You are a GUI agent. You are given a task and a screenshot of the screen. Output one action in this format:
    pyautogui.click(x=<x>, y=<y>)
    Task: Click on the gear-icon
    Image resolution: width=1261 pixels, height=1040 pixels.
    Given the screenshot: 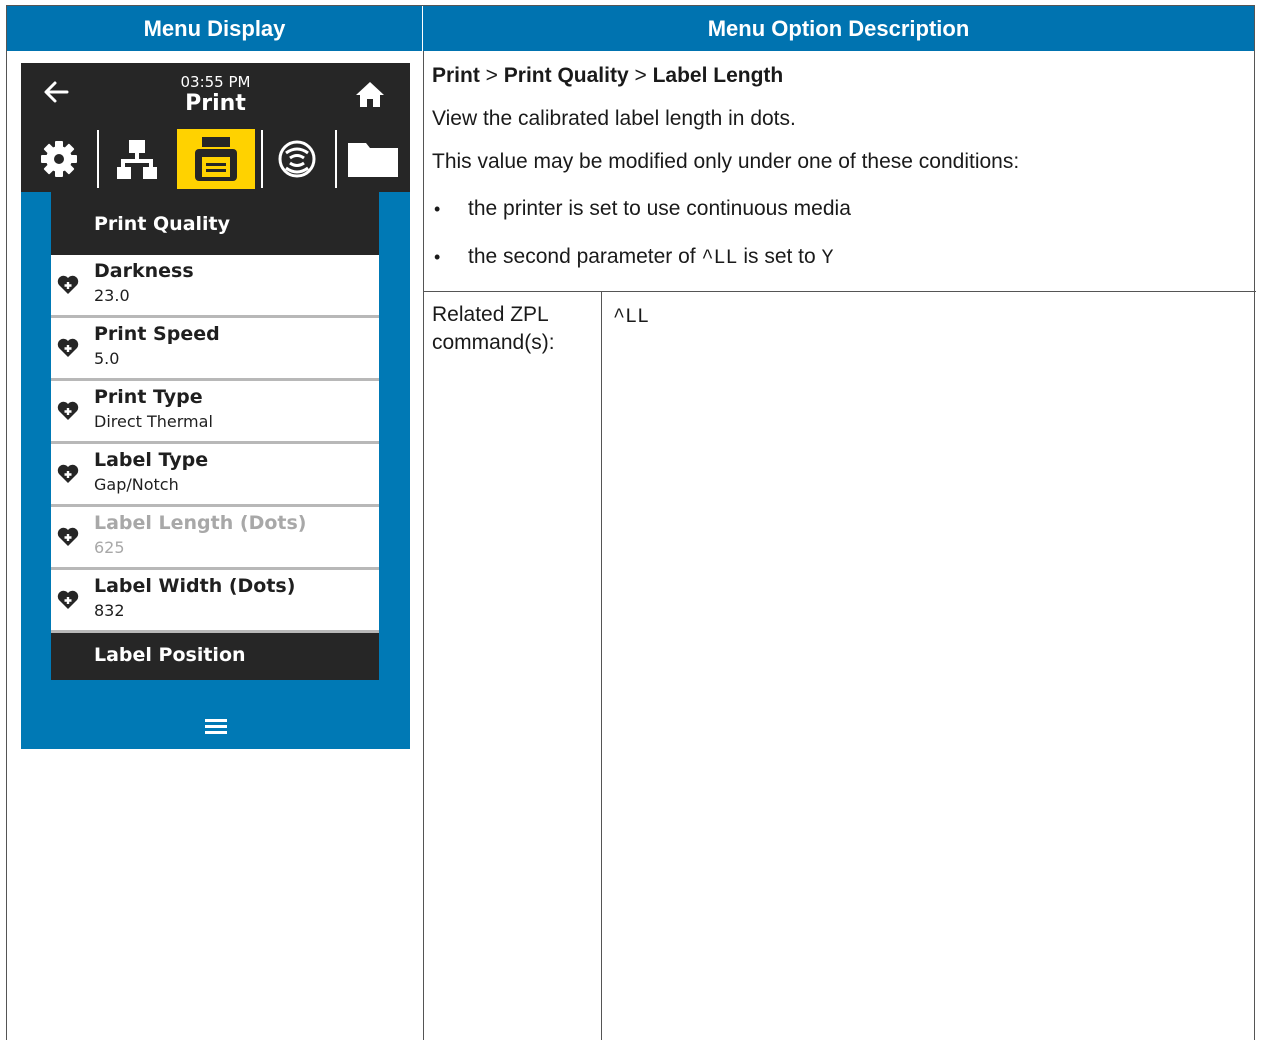 What is the action you would take?
    pyautogui.click(x=59, y=159)
    